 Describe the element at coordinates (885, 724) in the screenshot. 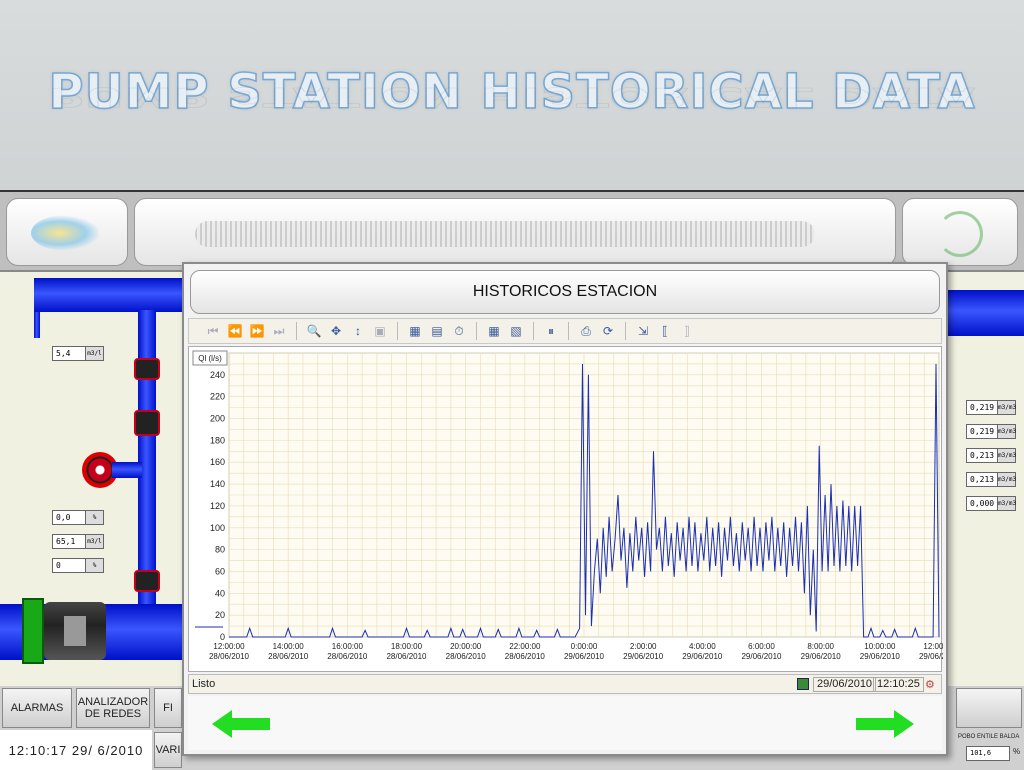

I see `forward-arrow-icon` at that location.